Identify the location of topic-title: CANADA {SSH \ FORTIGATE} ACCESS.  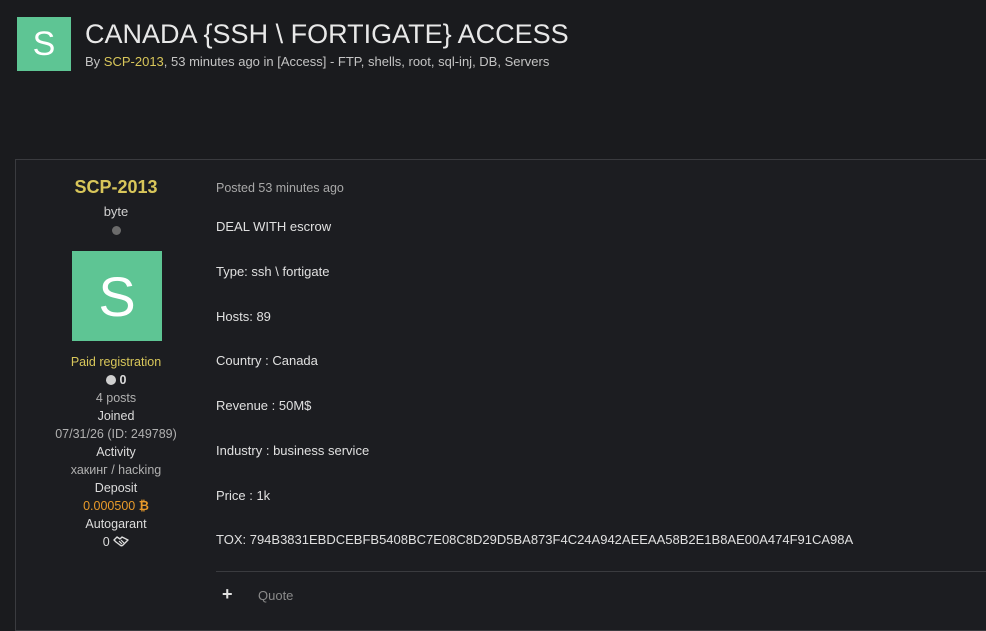
(327, 34).